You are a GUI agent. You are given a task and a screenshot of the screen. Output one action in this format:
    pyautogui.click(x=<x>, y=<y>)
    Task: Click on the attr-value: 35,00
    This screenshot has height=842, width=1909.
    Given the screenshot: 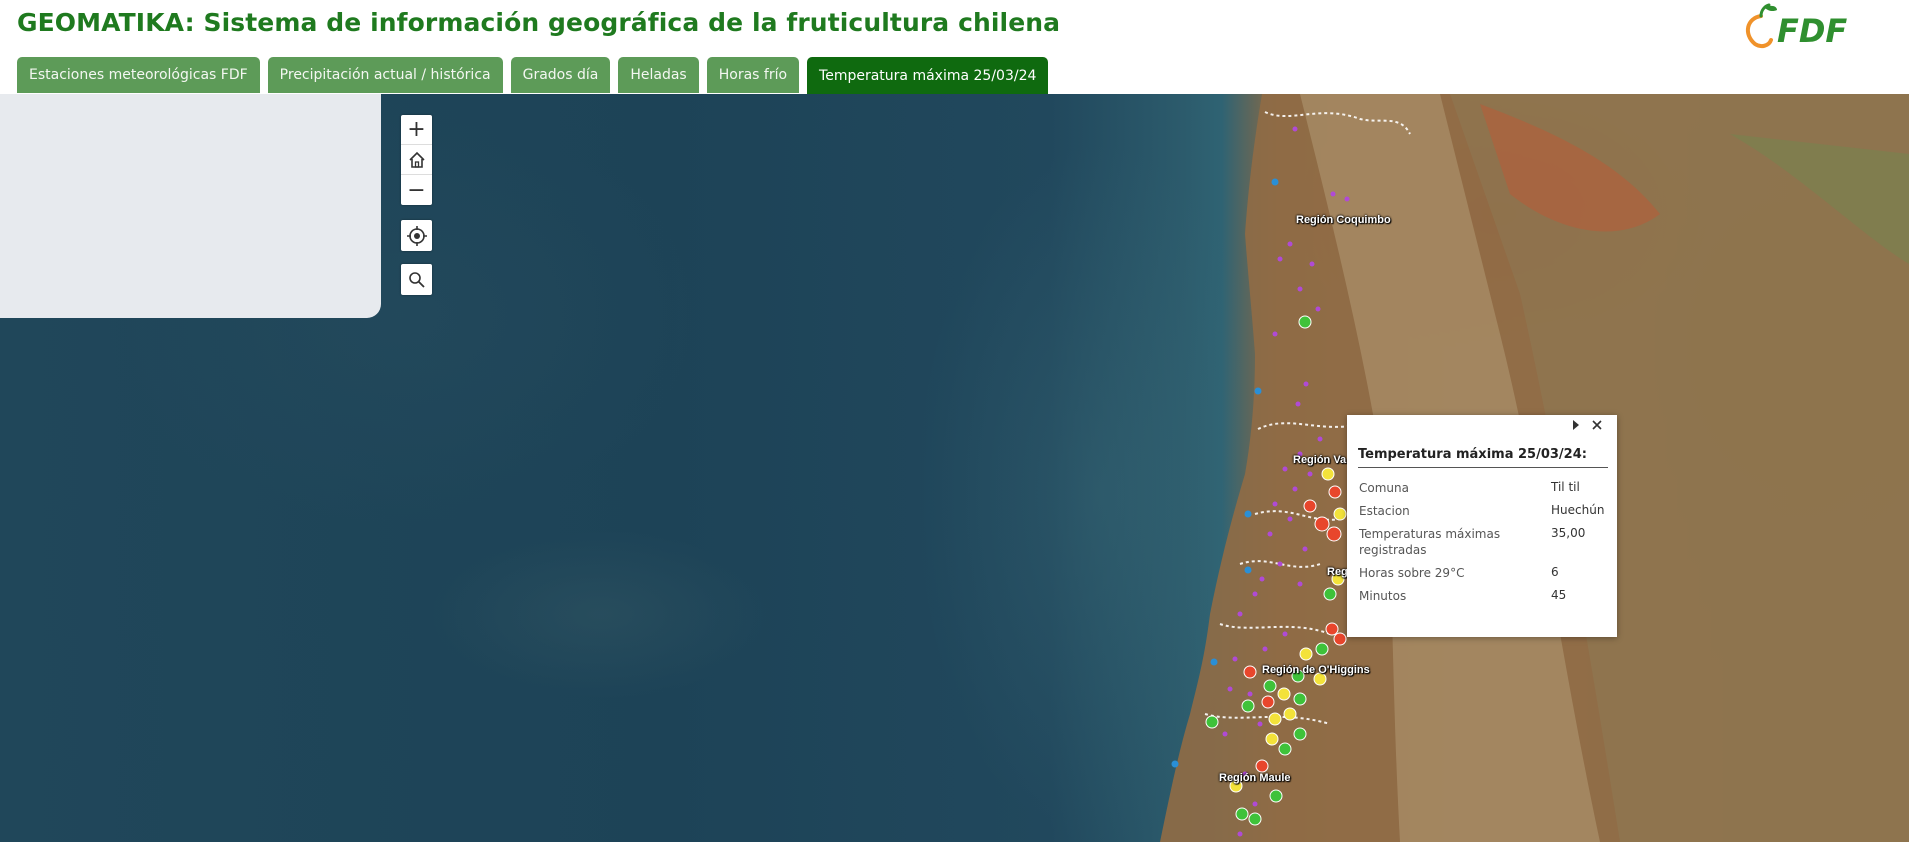 What is the action you would take?
    pyautogui.click(x=1568, y=533)
    